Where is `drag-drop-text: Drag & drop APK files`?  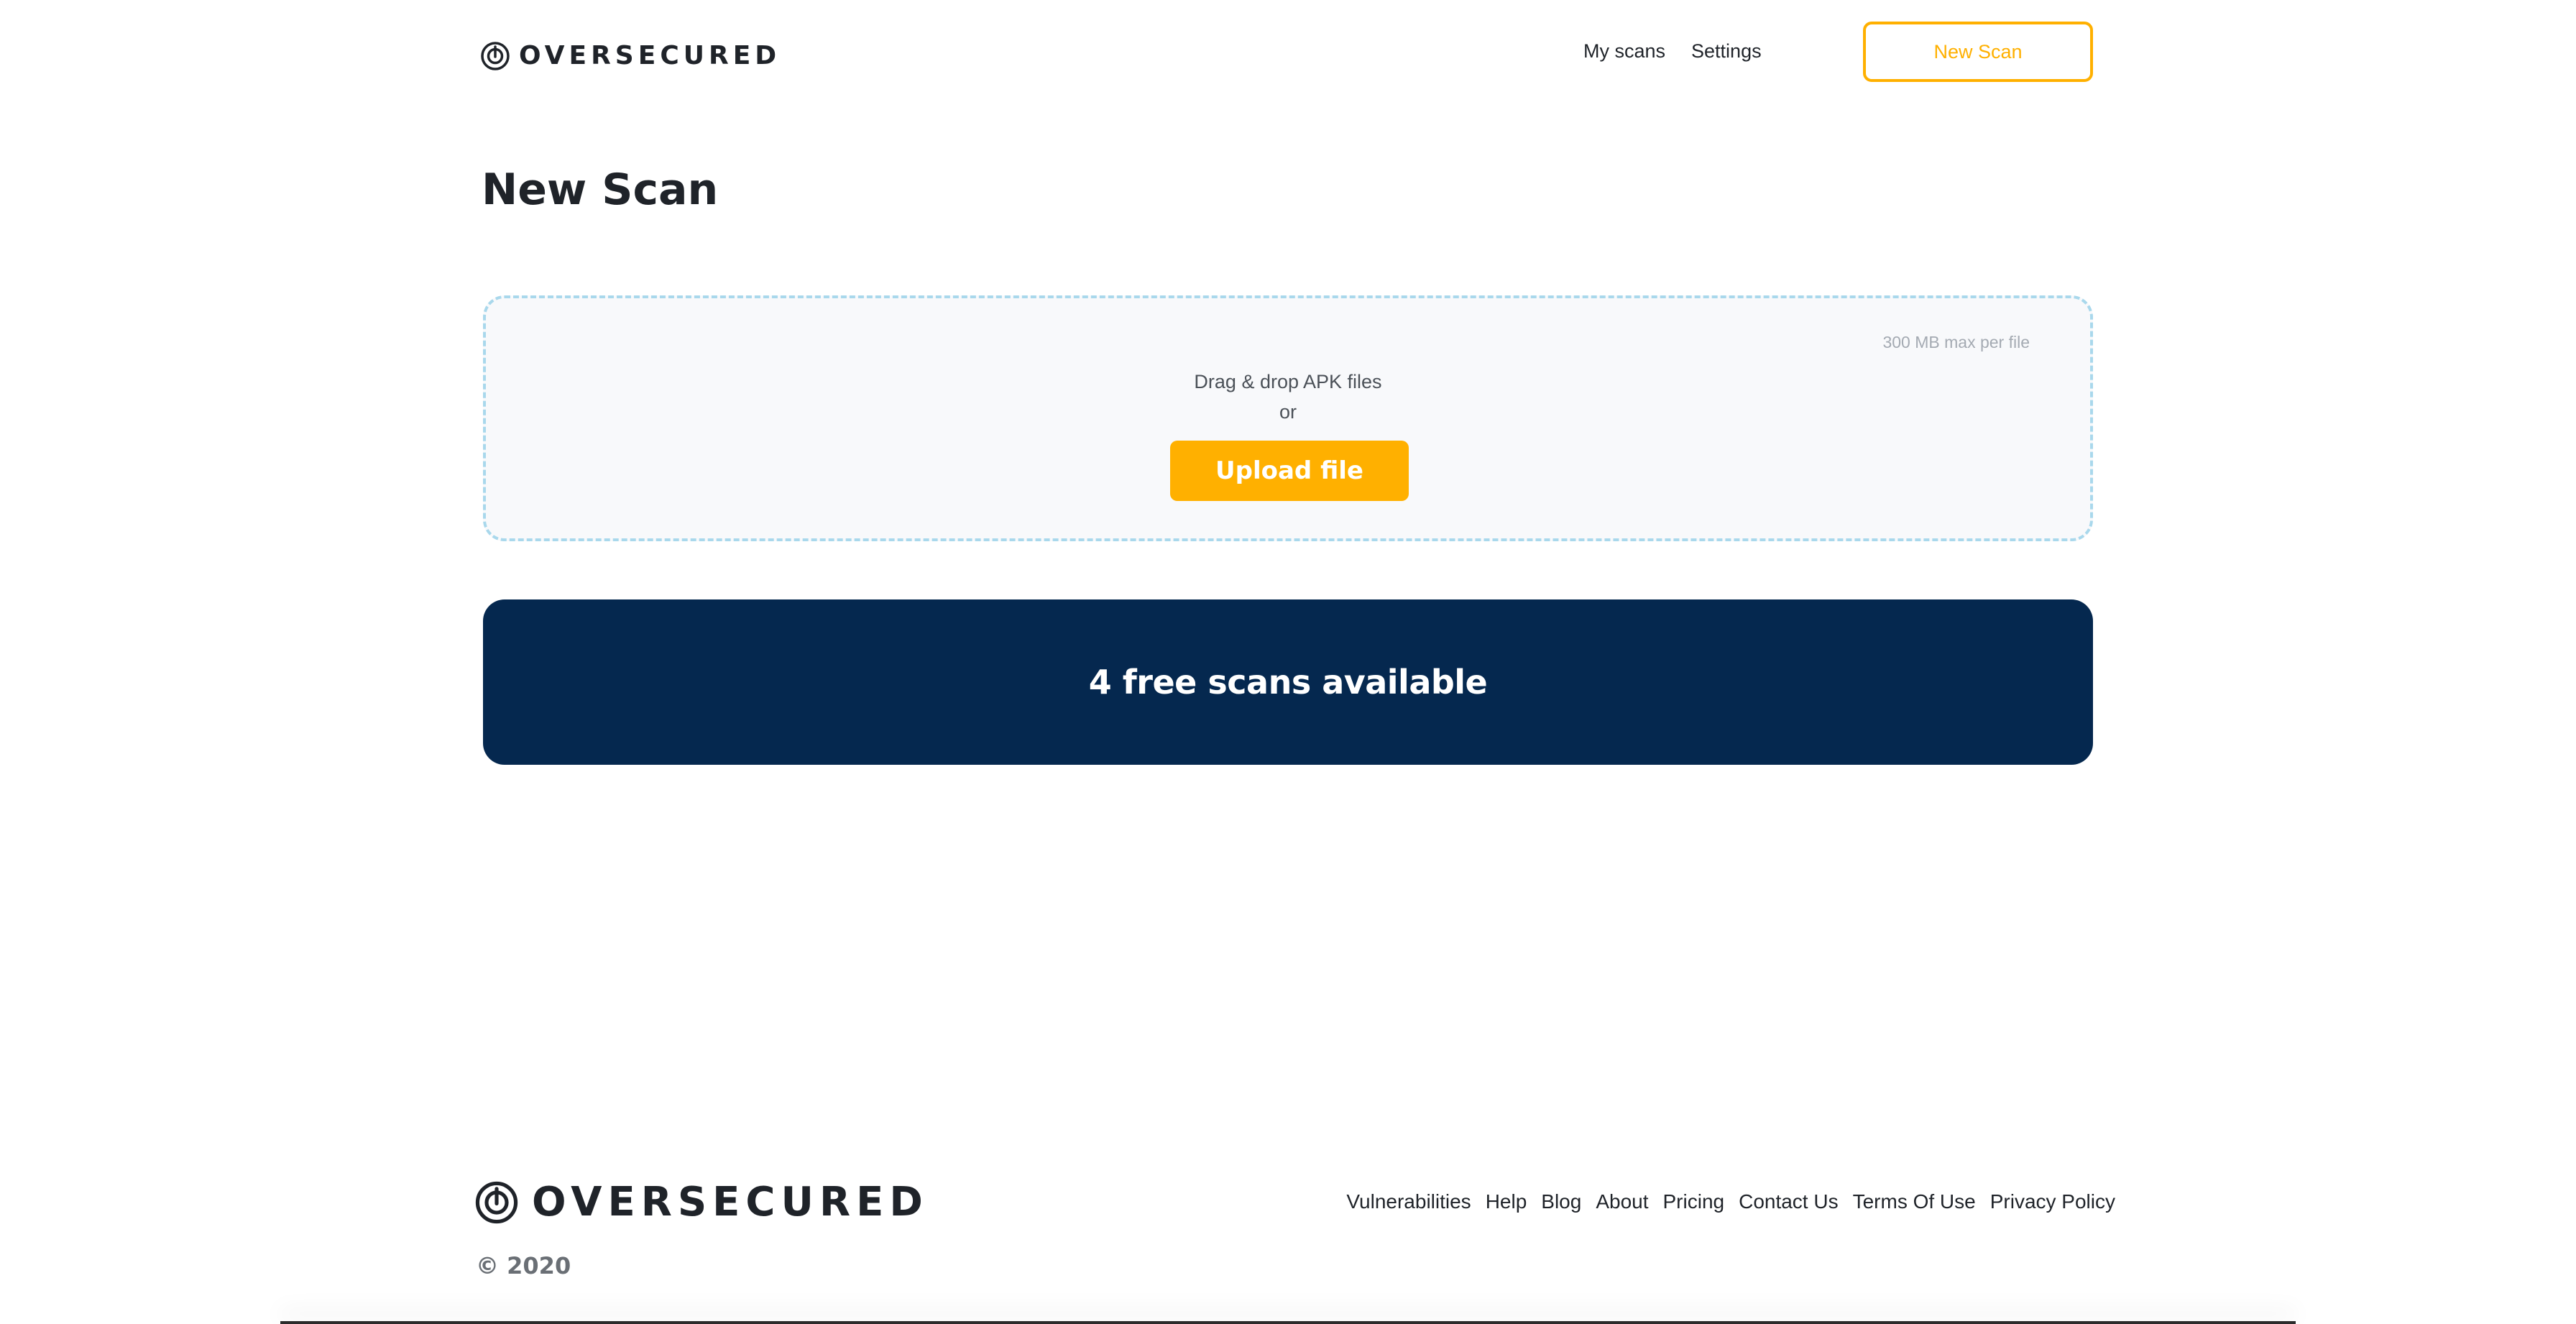
drag-drop-text: Drag & drop APK files is located at coordinates (1288, 381).